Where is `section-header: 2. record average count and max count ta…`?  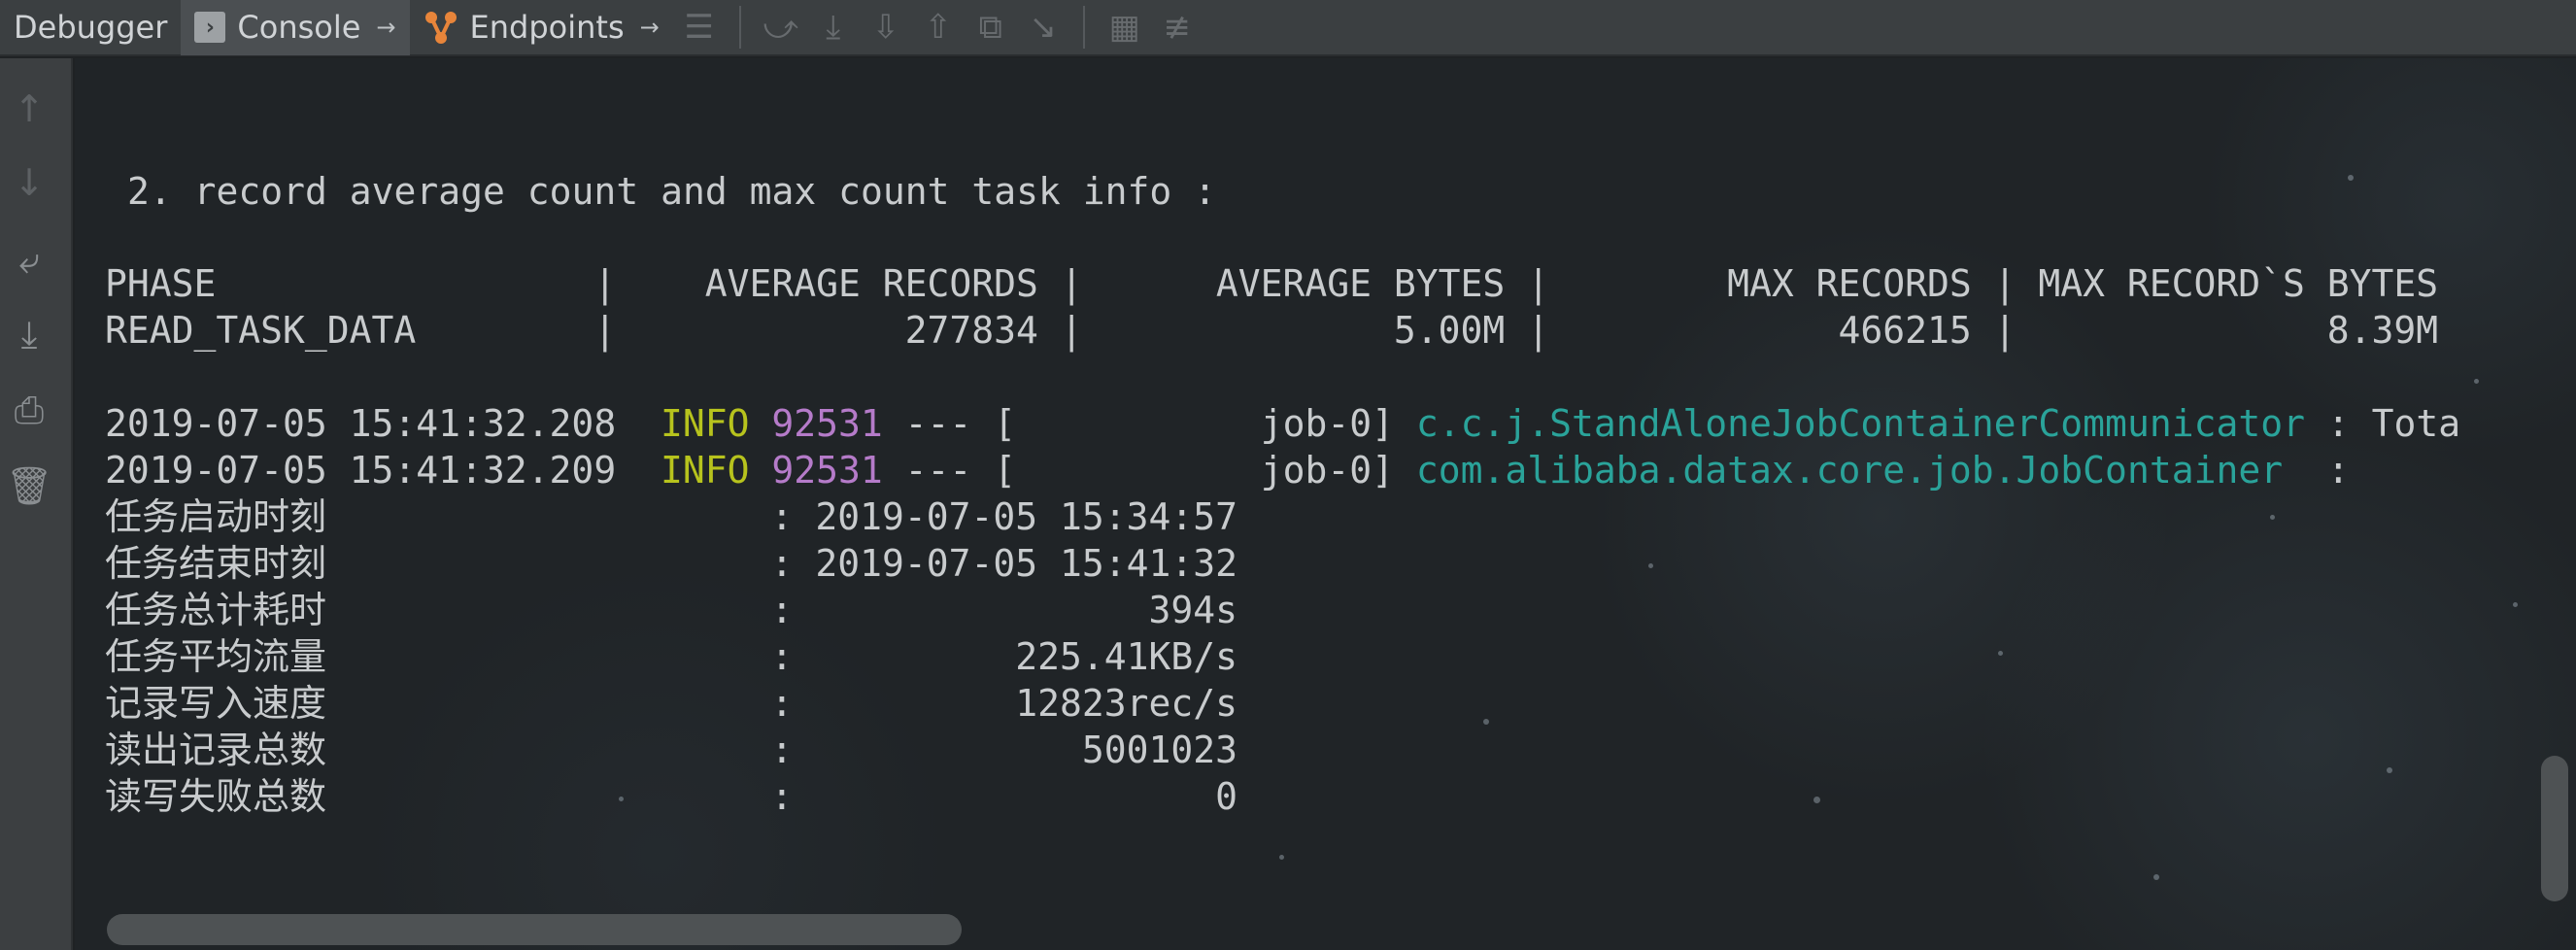 section-header: 2. record average count and max count ta… is located at coordinates (672, 191).